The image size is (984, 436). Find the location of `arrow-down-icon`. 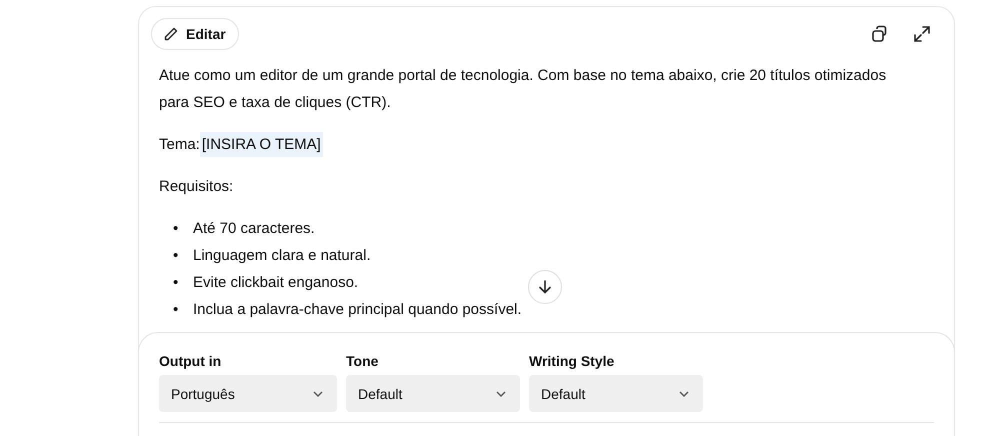

arrow-down-icon is located at coordinates (545, 287).